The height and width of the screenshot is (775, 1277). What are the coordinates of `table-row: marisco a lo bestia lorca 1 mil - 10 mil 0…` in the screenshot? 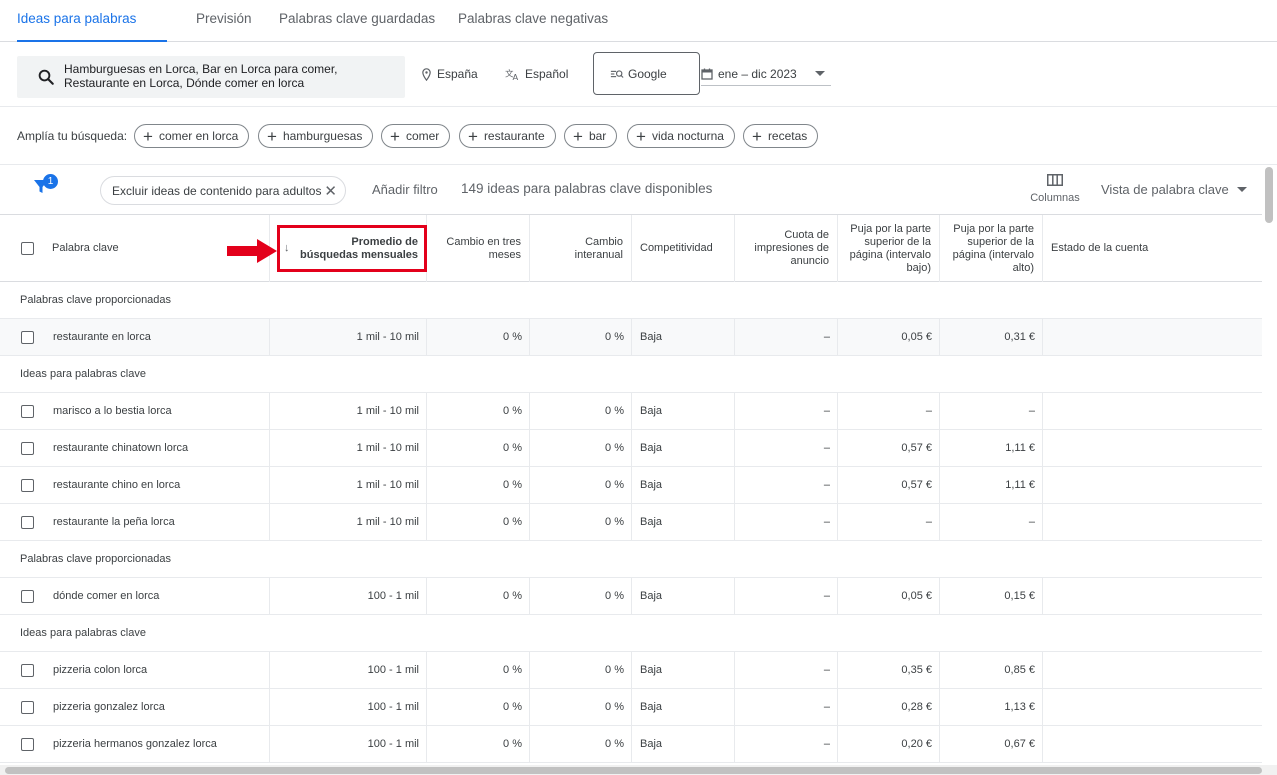 It's located at (631, 411).